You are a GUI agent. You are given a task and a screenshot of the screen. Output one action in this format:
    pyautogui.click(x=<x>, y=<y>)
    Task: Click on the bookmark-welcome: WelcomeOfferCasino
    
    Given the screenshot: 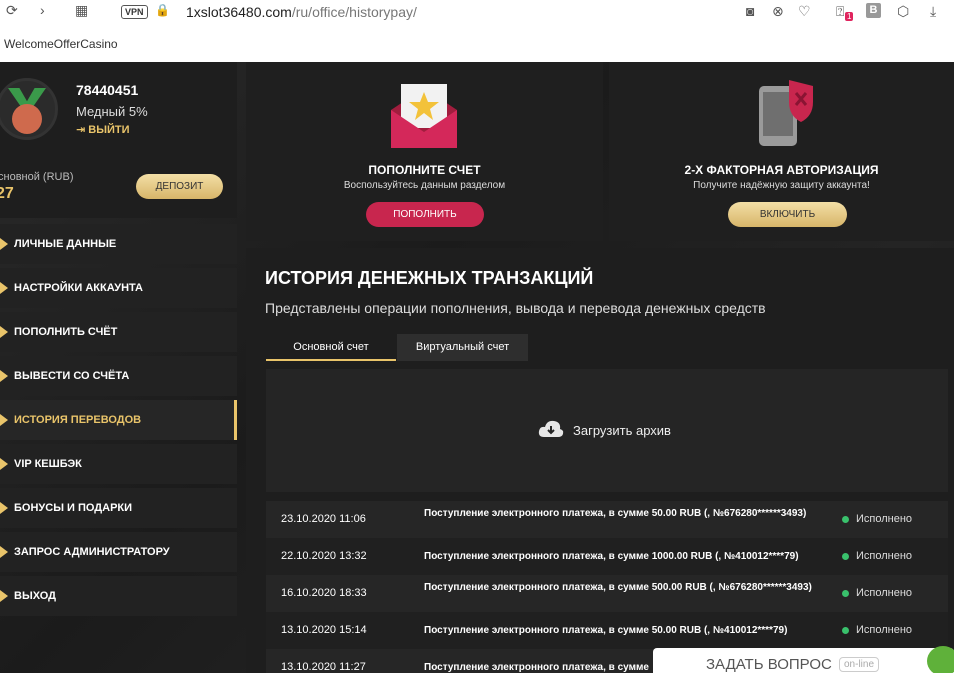 What is the action you would take?
    pyautogui.click(x=61, y=44)
    